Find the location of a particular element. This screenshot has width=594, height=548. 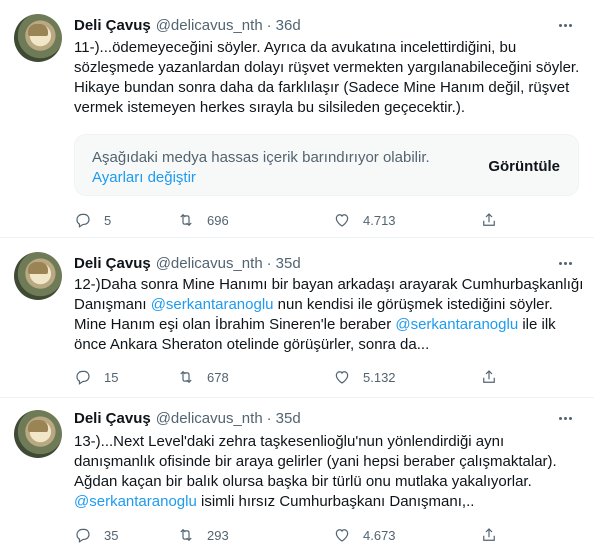

reply-button: 35 is located at coordinates (96, 535).